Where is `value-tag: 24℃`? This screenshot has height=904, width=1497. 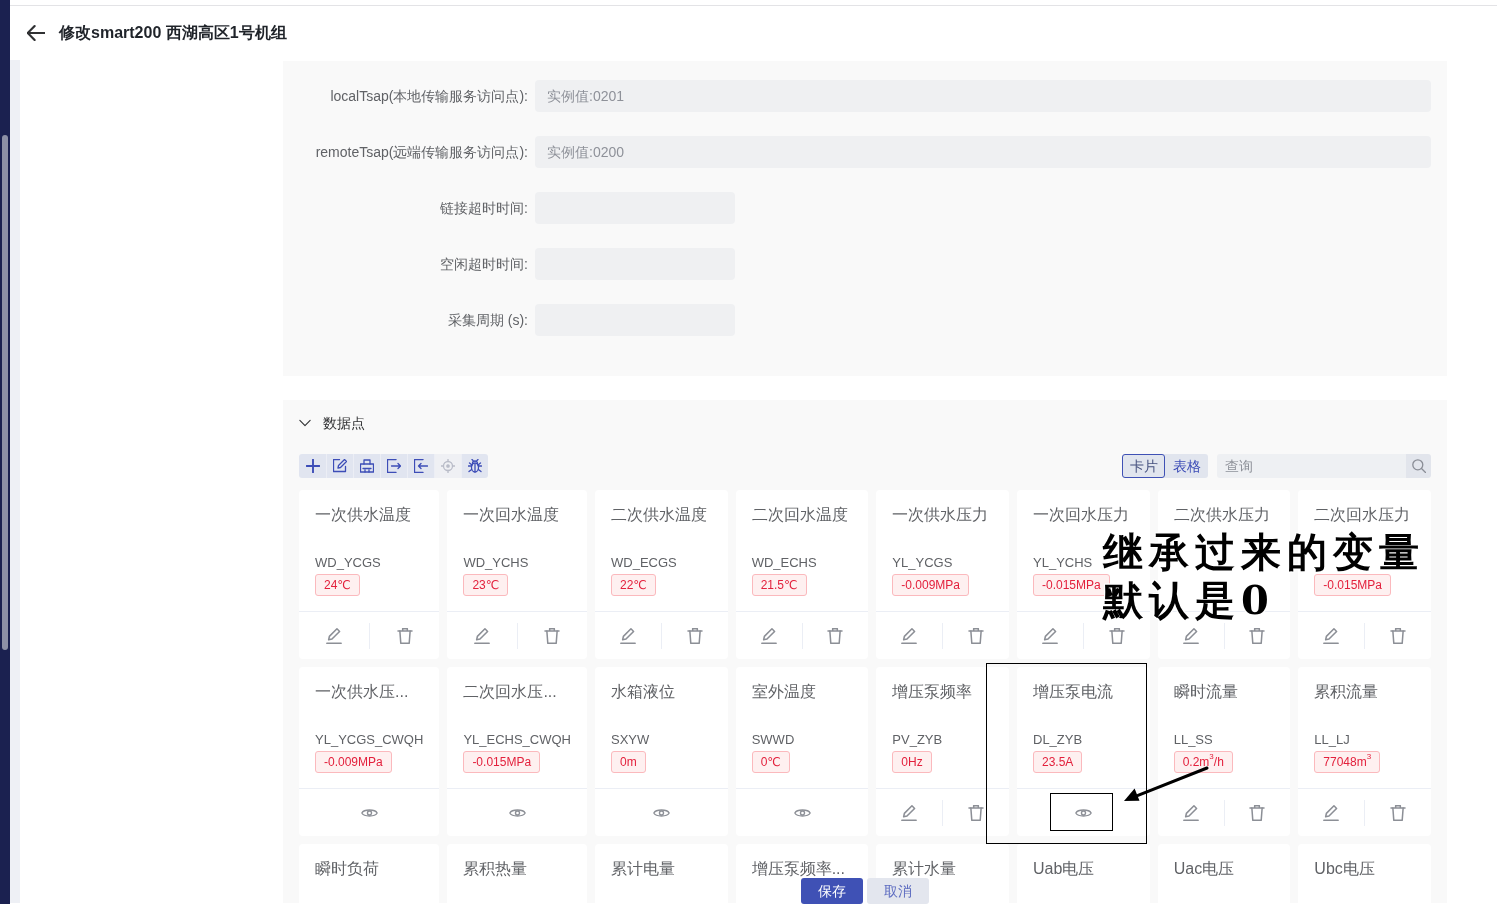
value-tag: 24℃ is located at coordinates (337, 585).